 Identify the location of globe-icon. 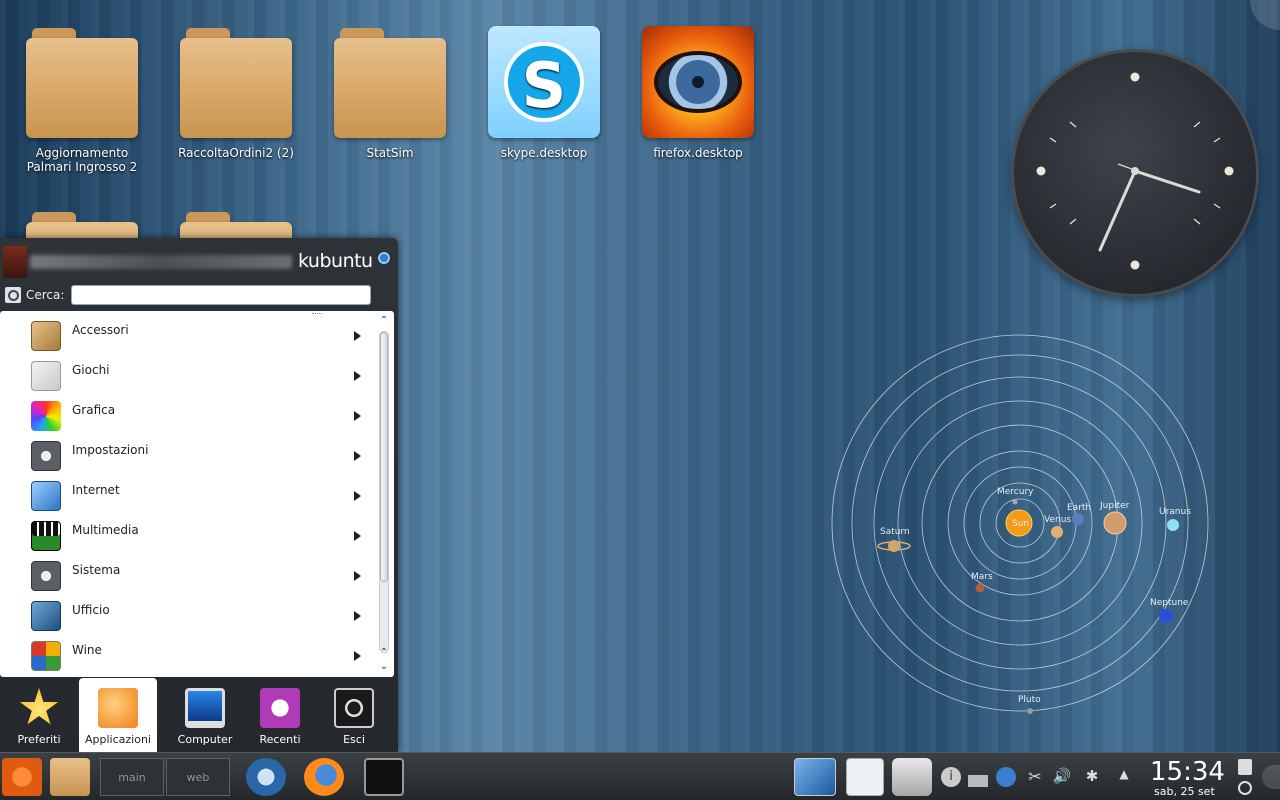
(46, 496).